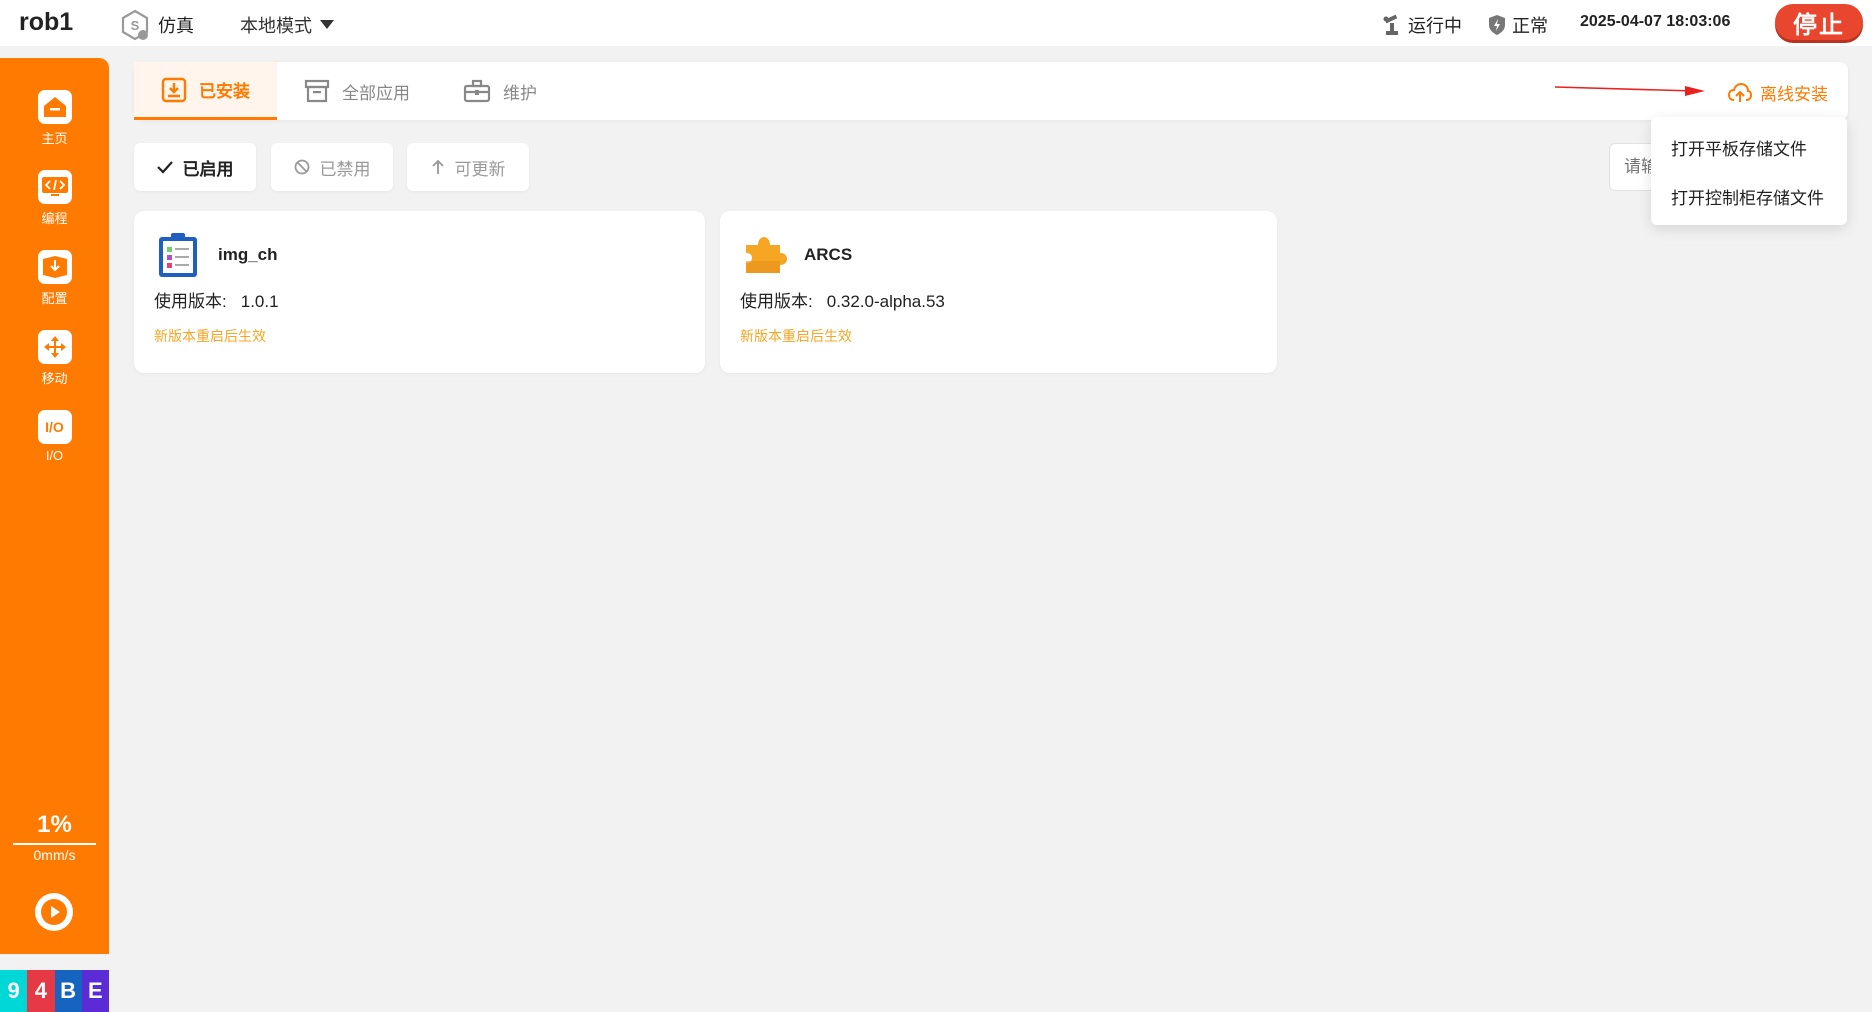  I want to click on play-button, so click(54, 912).